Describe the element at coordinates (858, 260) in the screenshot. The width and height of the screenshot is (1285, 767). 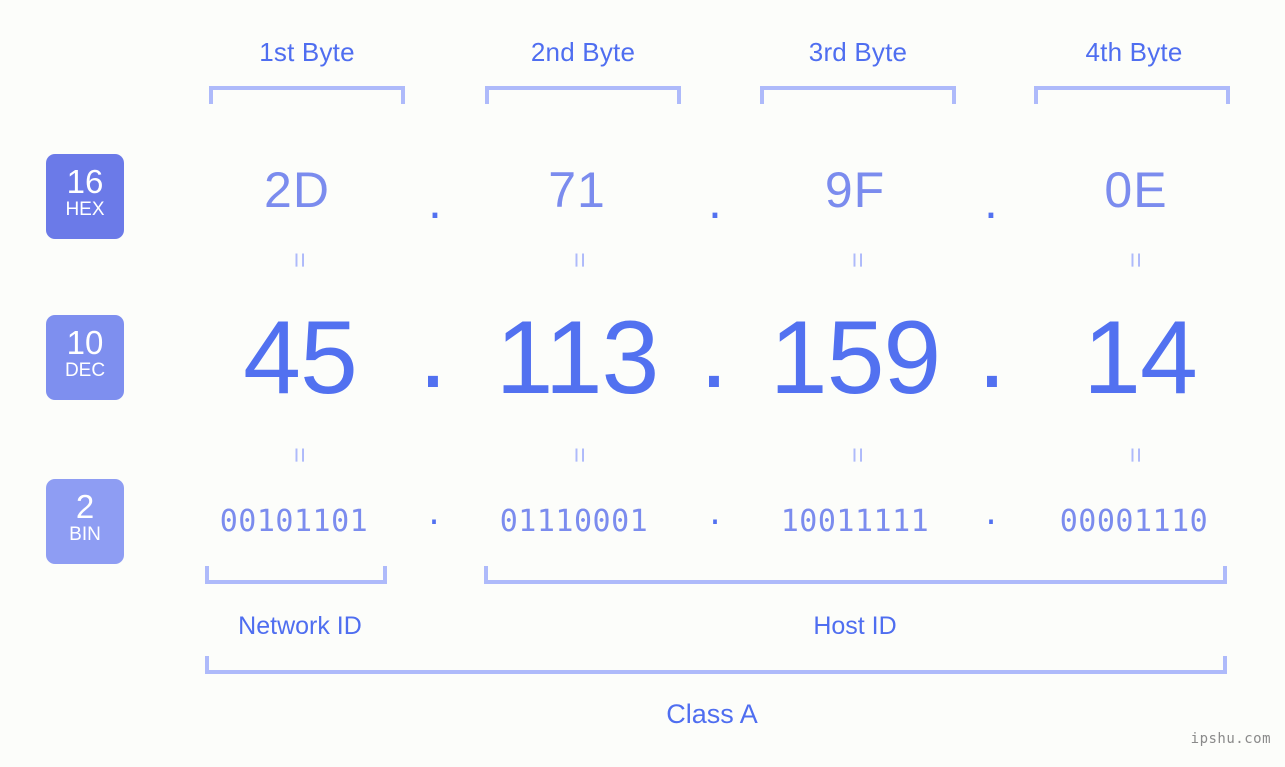
I see `equals-mark-hex-dec-3: =` at that location.